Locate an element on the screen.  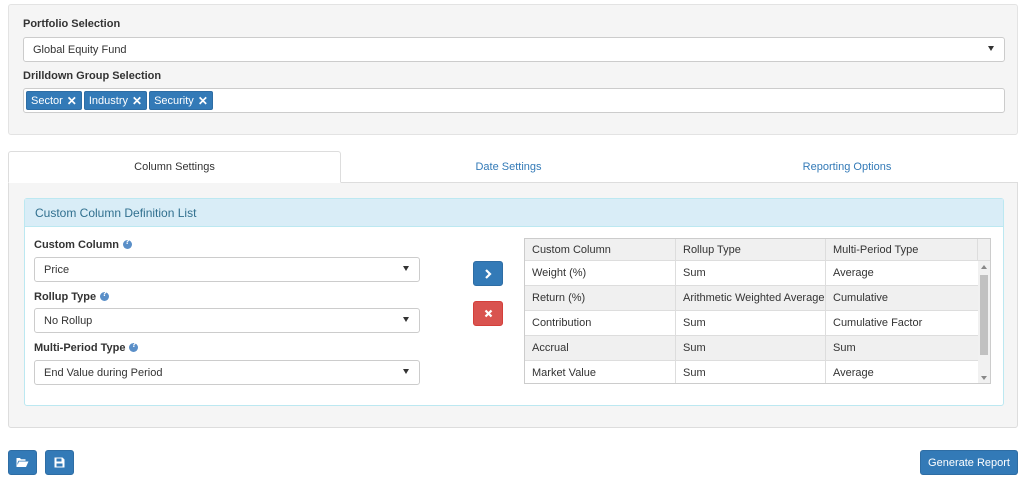
save-icon is located at coordinates (59, 462).